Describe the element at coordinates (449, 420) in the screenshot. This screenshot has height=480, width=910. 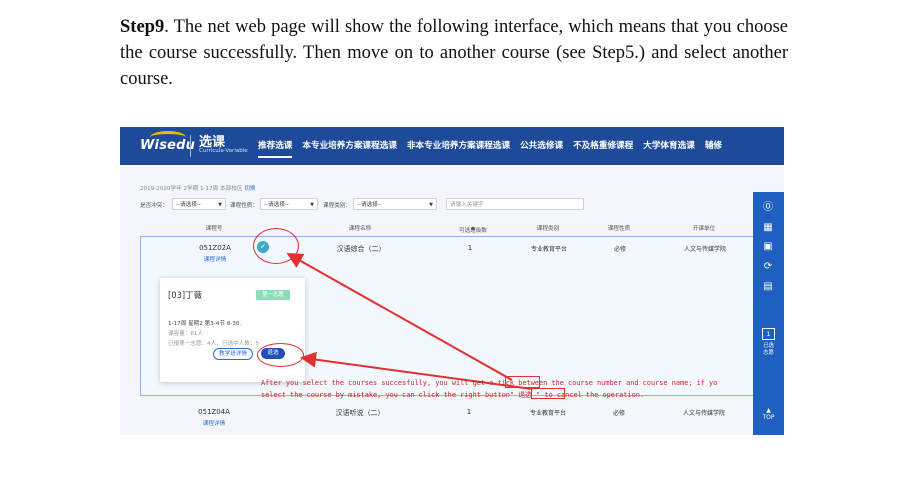
I see `table-row: 051Z04A 课程详情 汉语听说（二） 1 专业教育平台 必修 人文与传媒学院` at that location.